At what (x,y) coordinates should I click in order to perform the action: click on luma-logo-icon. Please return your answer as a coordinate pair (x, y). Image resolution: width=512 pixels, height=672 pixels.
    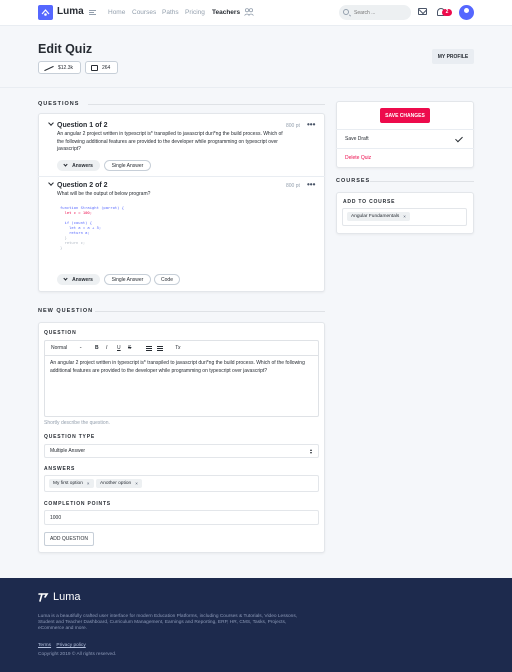
    Looking at the image, I should click on (43, 597).